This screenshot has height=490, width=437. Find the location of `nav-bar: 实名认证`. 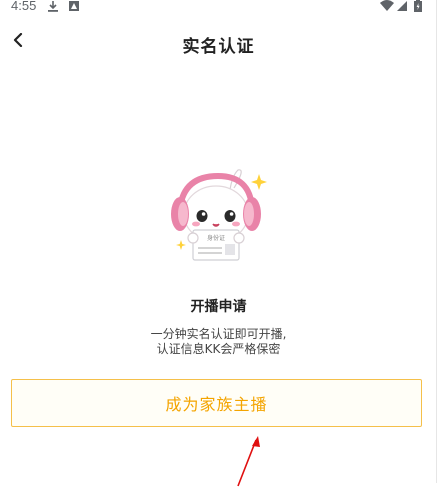

nav-bar: 实名认证 is located at coordinates (218, 44).